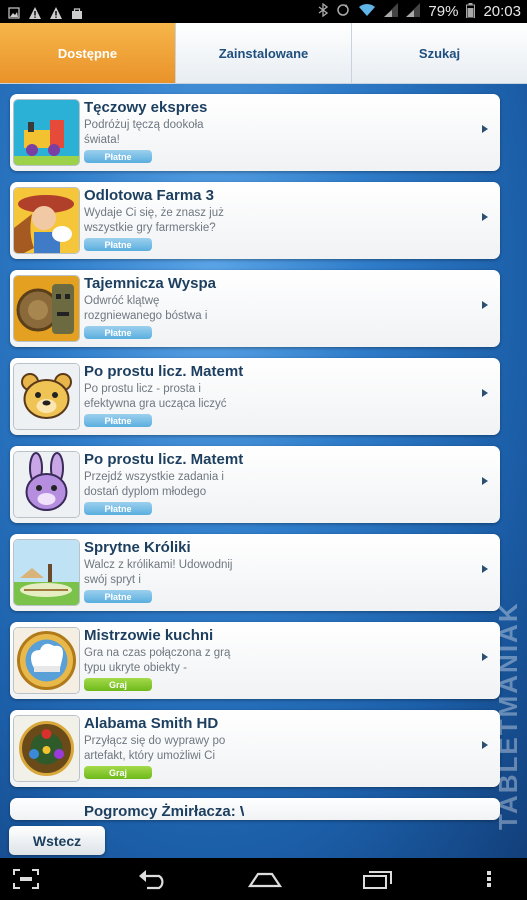 The width and height of the screenshot is (527, 900). I want to click on home-icon, so click(265, 882).